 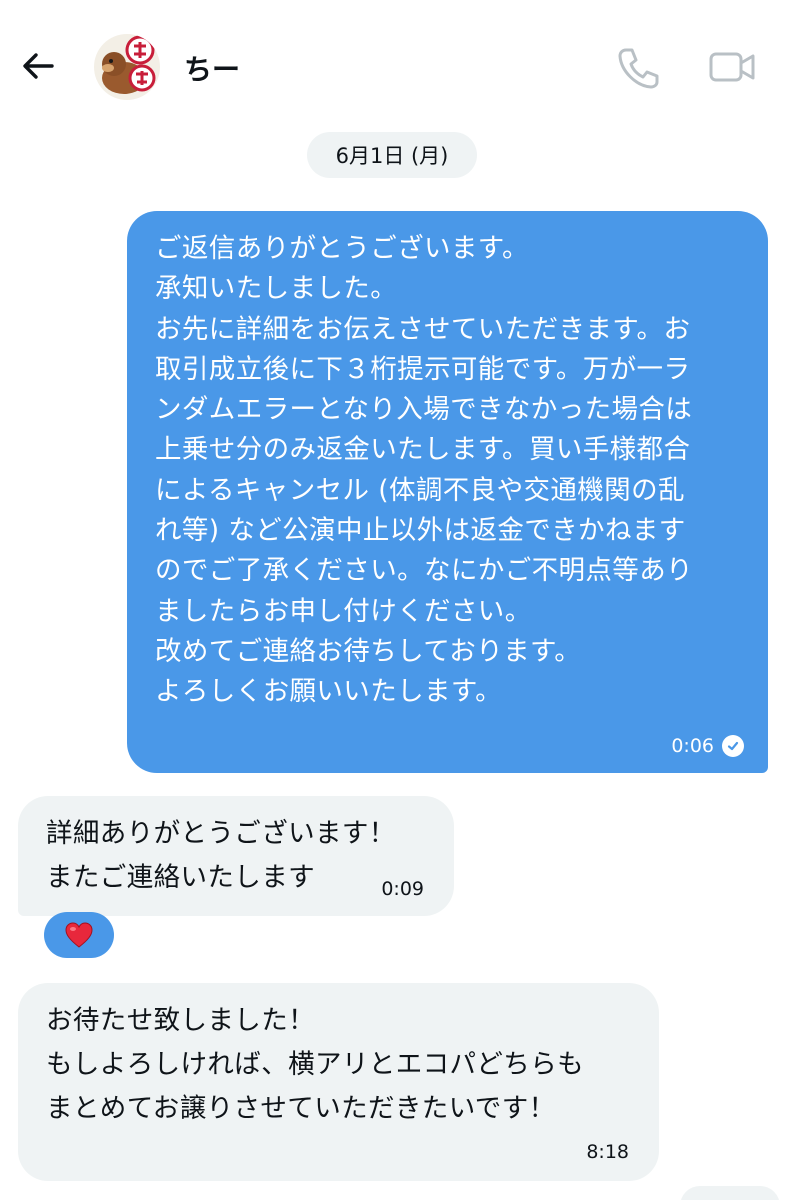 I want to click on message-time: 8:18, so click(x=607, y=1152).